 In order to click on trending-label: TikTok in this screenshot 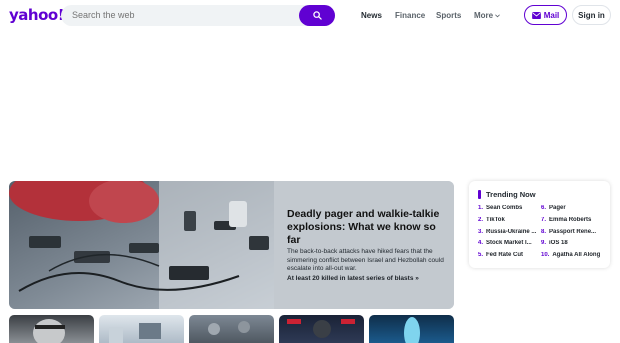, I will do `click(495, 220)`.